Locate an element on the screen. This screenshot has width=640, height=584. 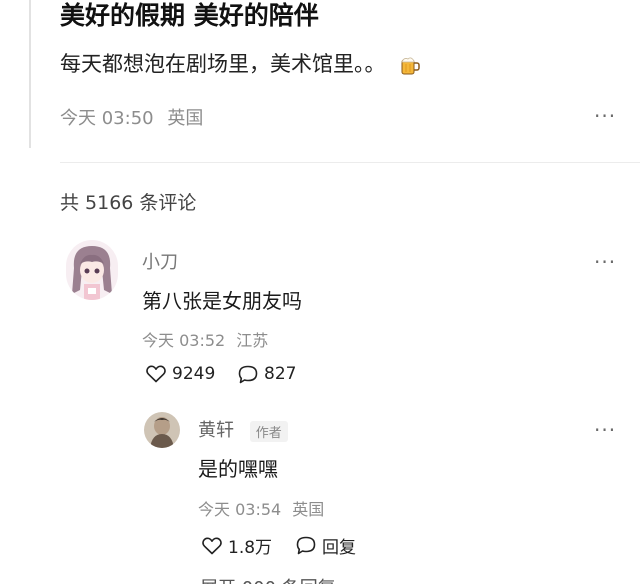
comment-date: 今天 03:52 is located at coordinates (184, 340).